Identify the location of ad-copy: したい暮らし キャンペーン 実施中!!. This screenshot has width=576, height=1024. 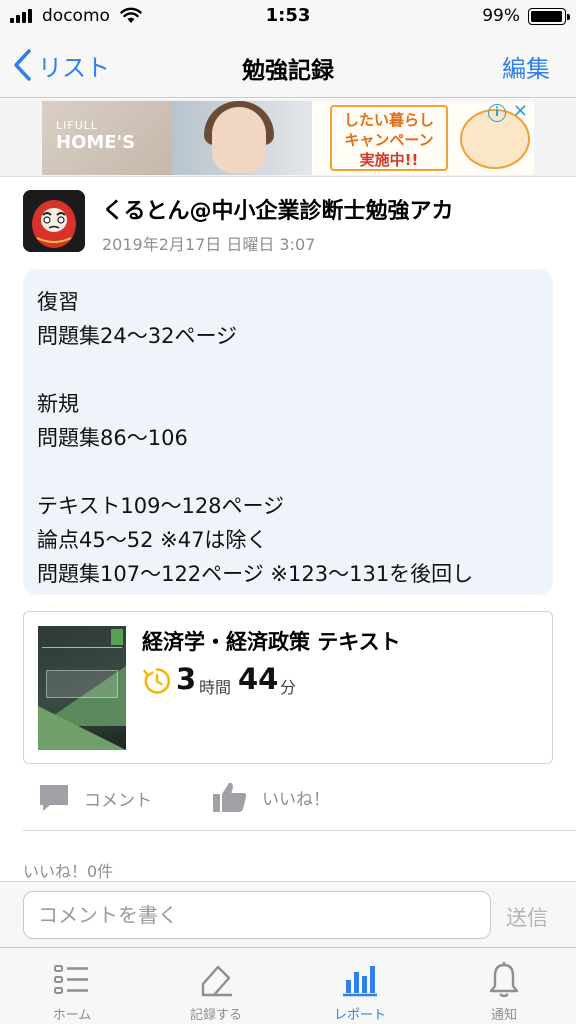
(389, 138).